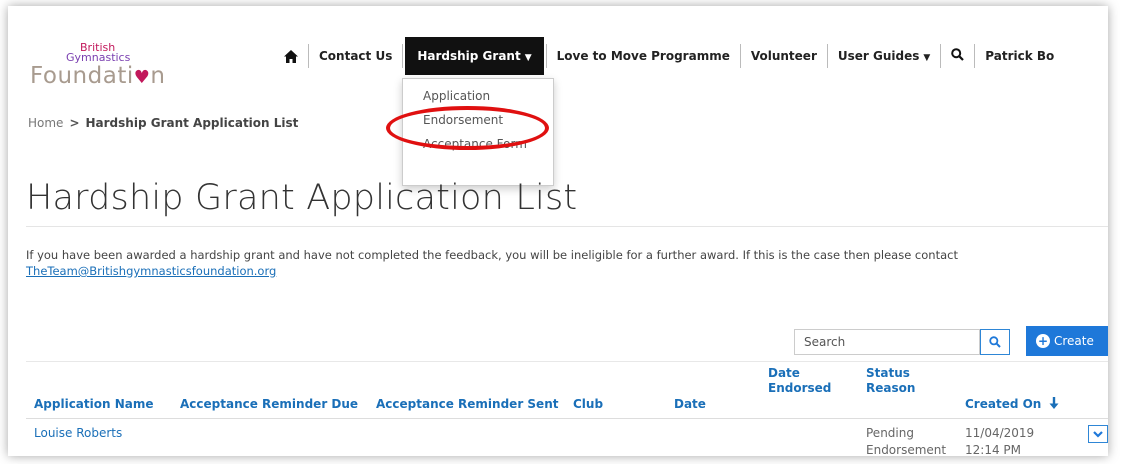  What do you see at coordinates (1043, 341) in the screenshot?
I see `plus-circle-icon: +` at bounding box center [1043, 341].